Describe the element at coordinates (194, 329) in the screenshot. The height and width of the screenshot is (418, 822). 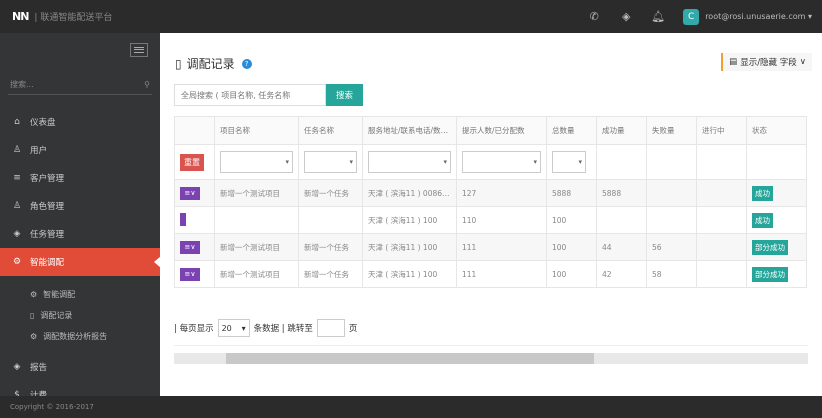
I see `pager-prefix: | 每页显示` at that location.